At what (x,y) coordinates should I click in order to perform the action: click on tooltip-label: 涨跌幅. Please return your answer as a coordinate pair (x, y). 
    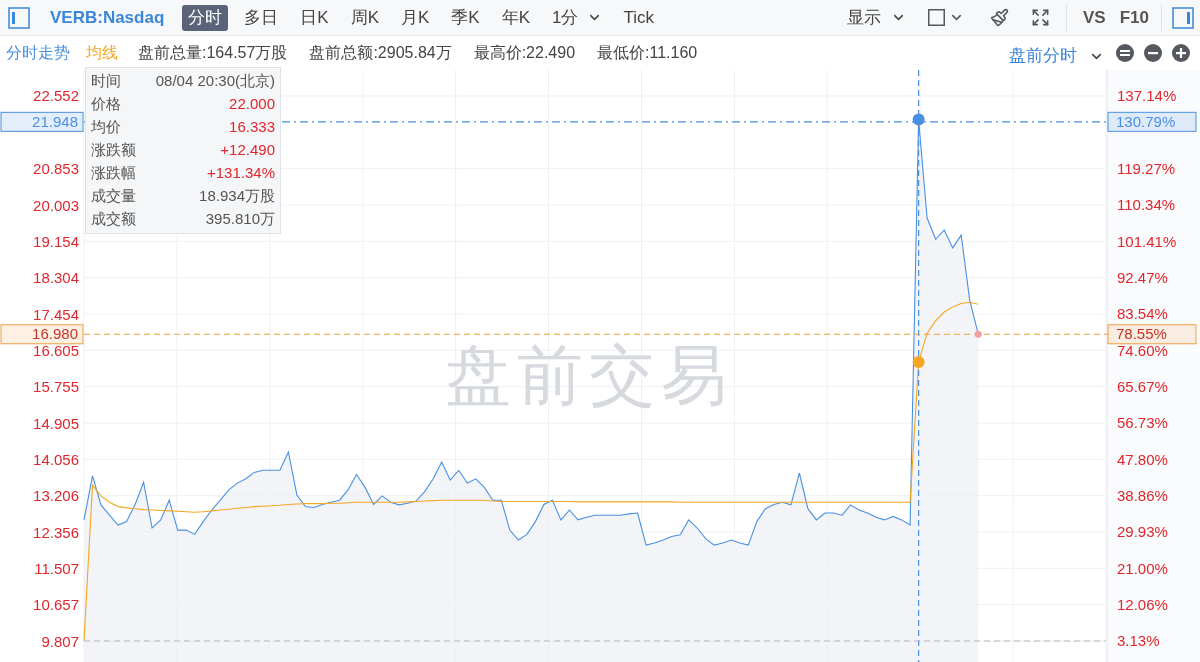
    Looking at the image, I should click on (113, 173).